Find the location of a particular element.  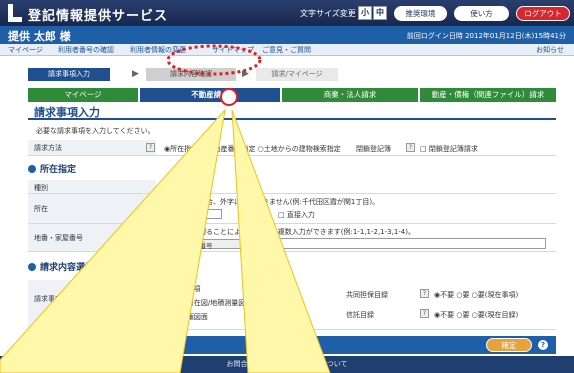

location-heading: 所在指定 is located at coordinates (292, 169).